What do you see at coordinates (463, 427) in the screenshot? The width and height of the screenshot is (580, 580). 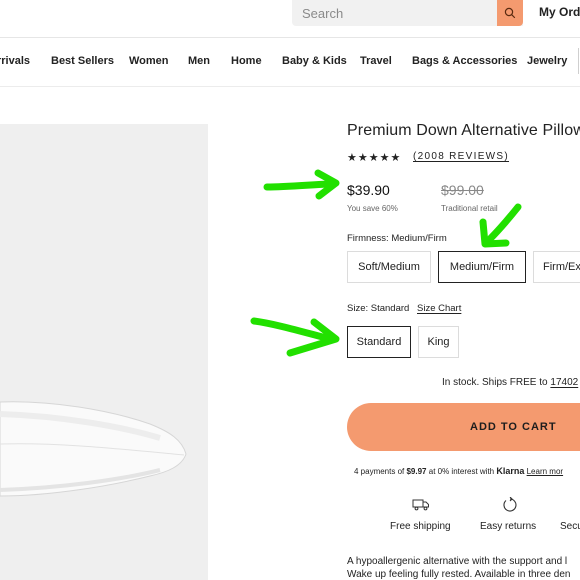 I see `add-to-cart-button: ADD TO CART` at bounding box center [463, 427].